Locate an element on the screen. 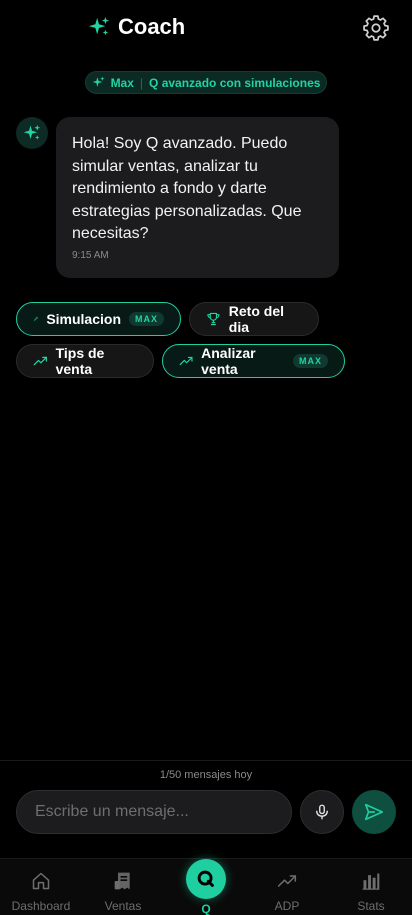 This screenshot has height=915, width=412. tab-label: Q is located at coordinates (206, 908).